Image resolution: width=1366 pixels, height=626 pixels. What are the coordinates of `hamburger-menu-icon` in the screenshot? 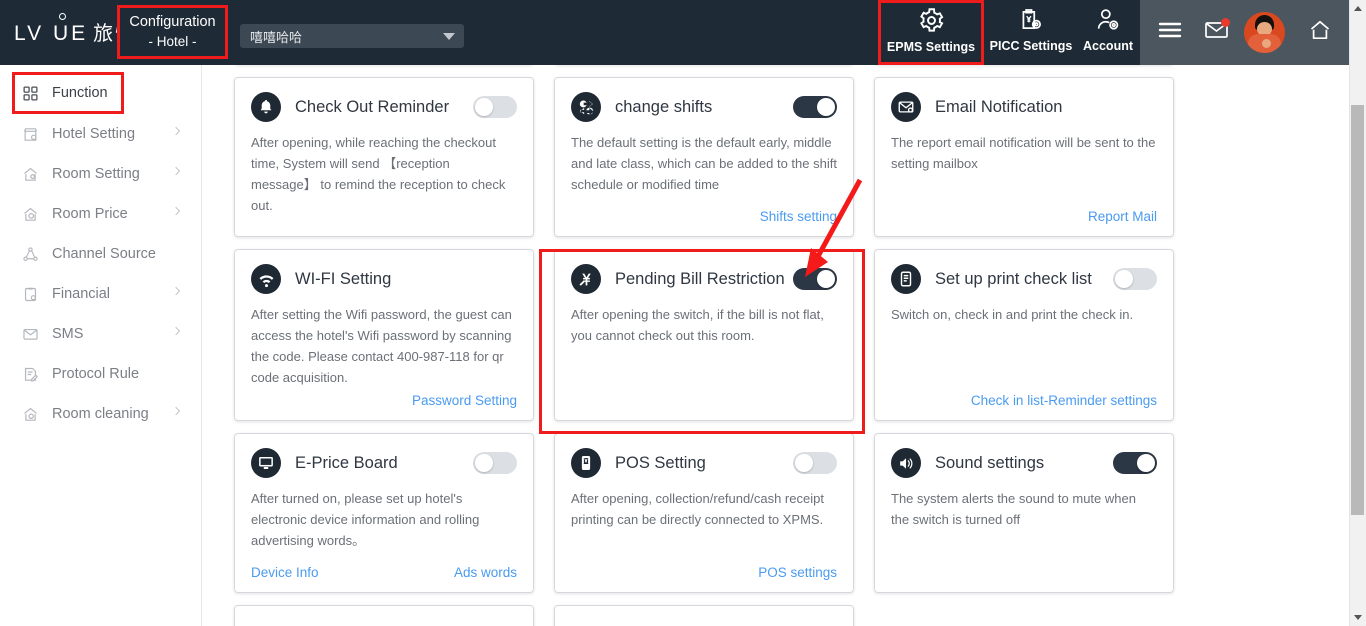 It's located at (1170, 32).